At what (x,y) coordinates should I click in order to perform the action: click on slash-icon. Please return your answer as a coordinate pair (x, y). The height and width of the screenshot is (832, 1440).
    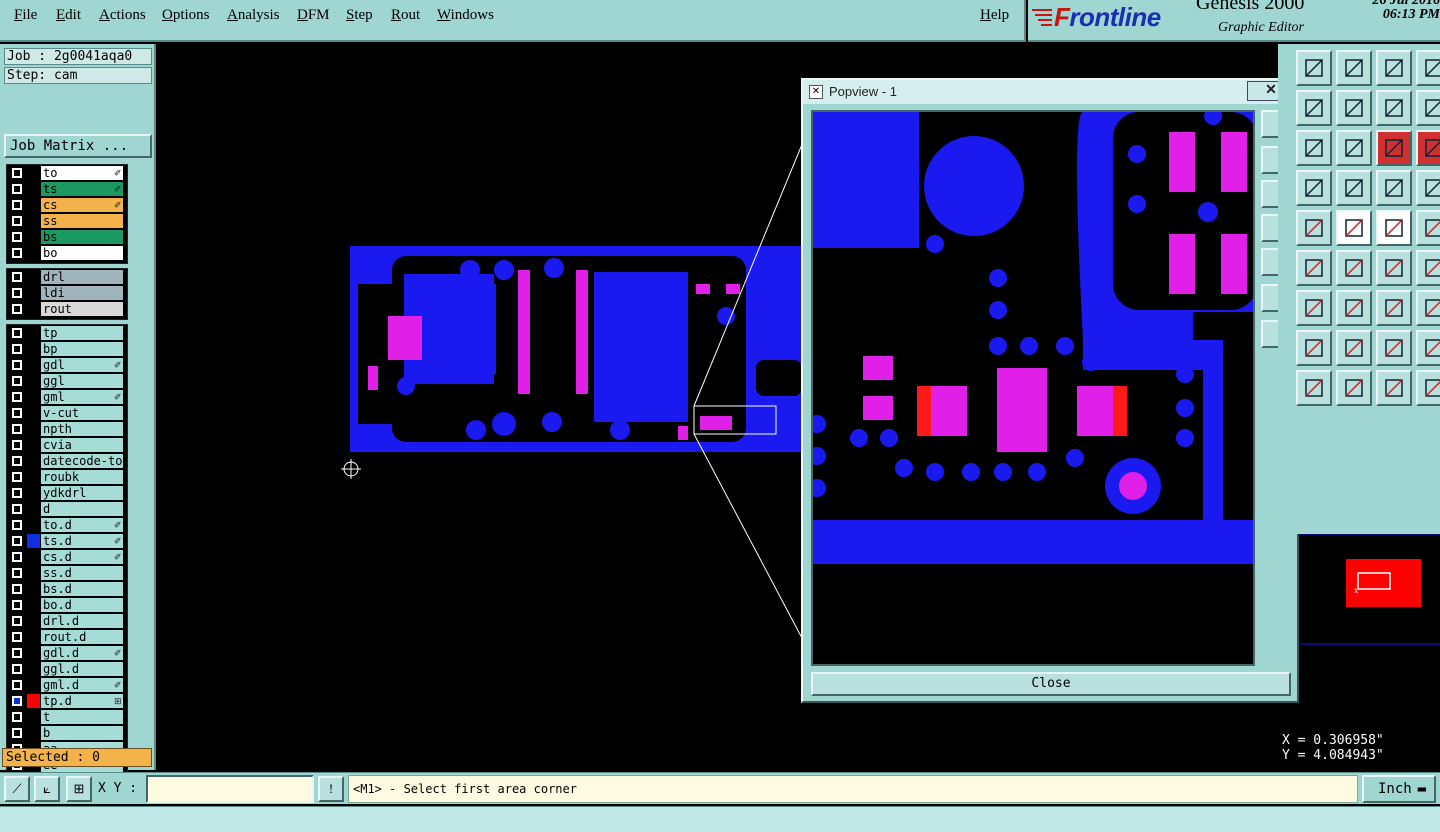
    Looking at the image, I should click on (1354, 268).